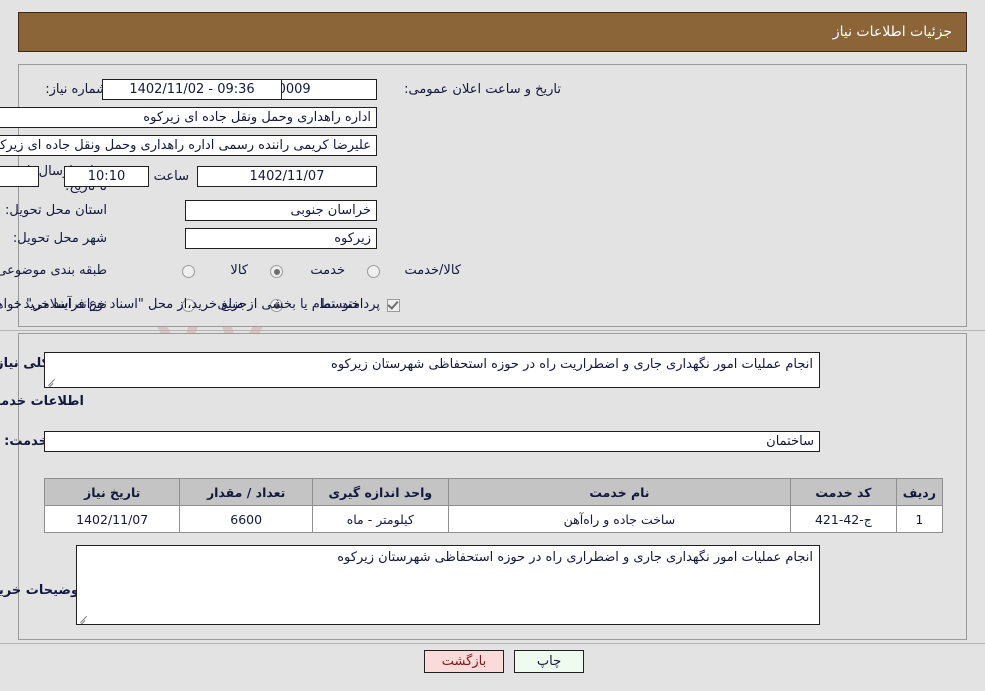  I want to click on category-radio-kala, so click(188, 271).